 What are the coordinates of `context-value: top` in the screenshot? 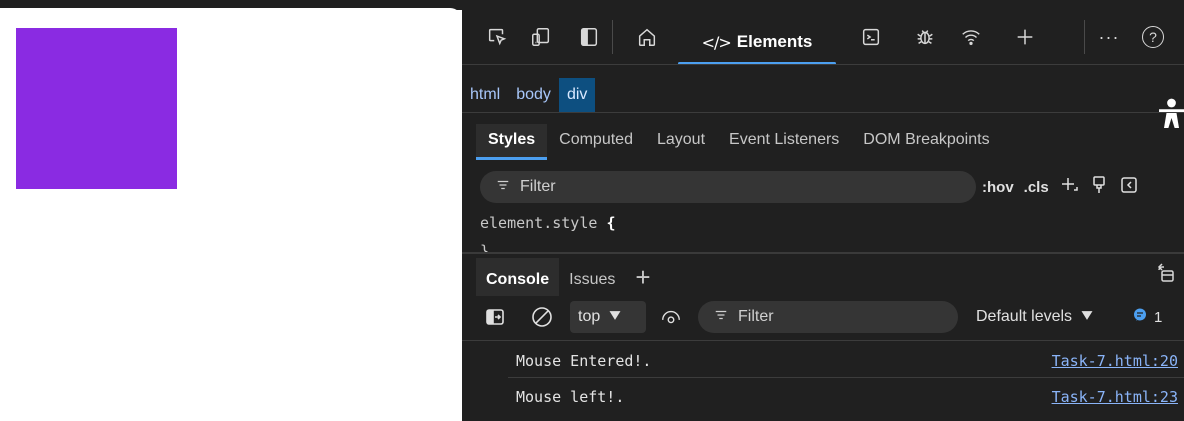 It's located at (589, 316).